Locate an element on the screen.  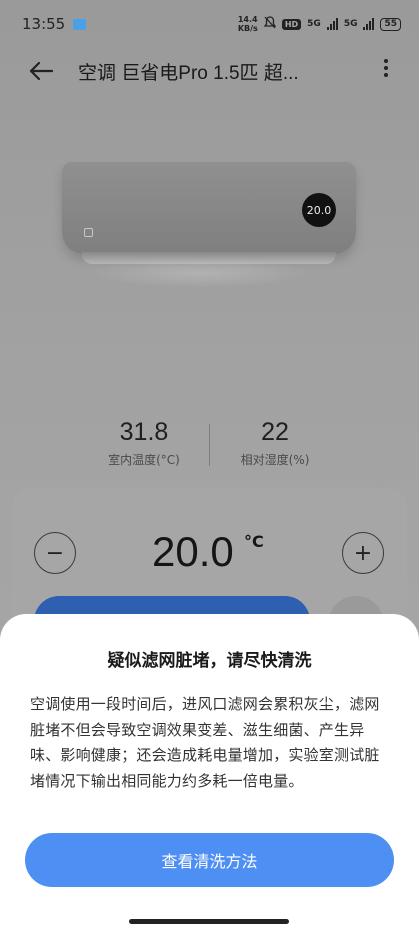
network-speed-unit: KB/s is located at coordinates (247, 28).